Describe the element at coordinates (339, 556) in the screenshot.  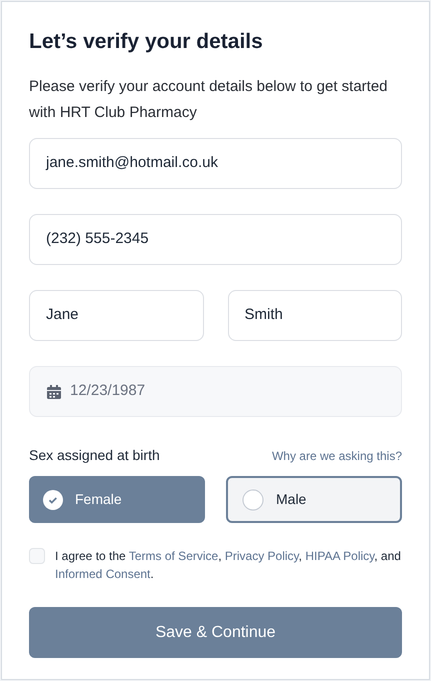
I see `policy-link: HIPAA Policy` at that location.